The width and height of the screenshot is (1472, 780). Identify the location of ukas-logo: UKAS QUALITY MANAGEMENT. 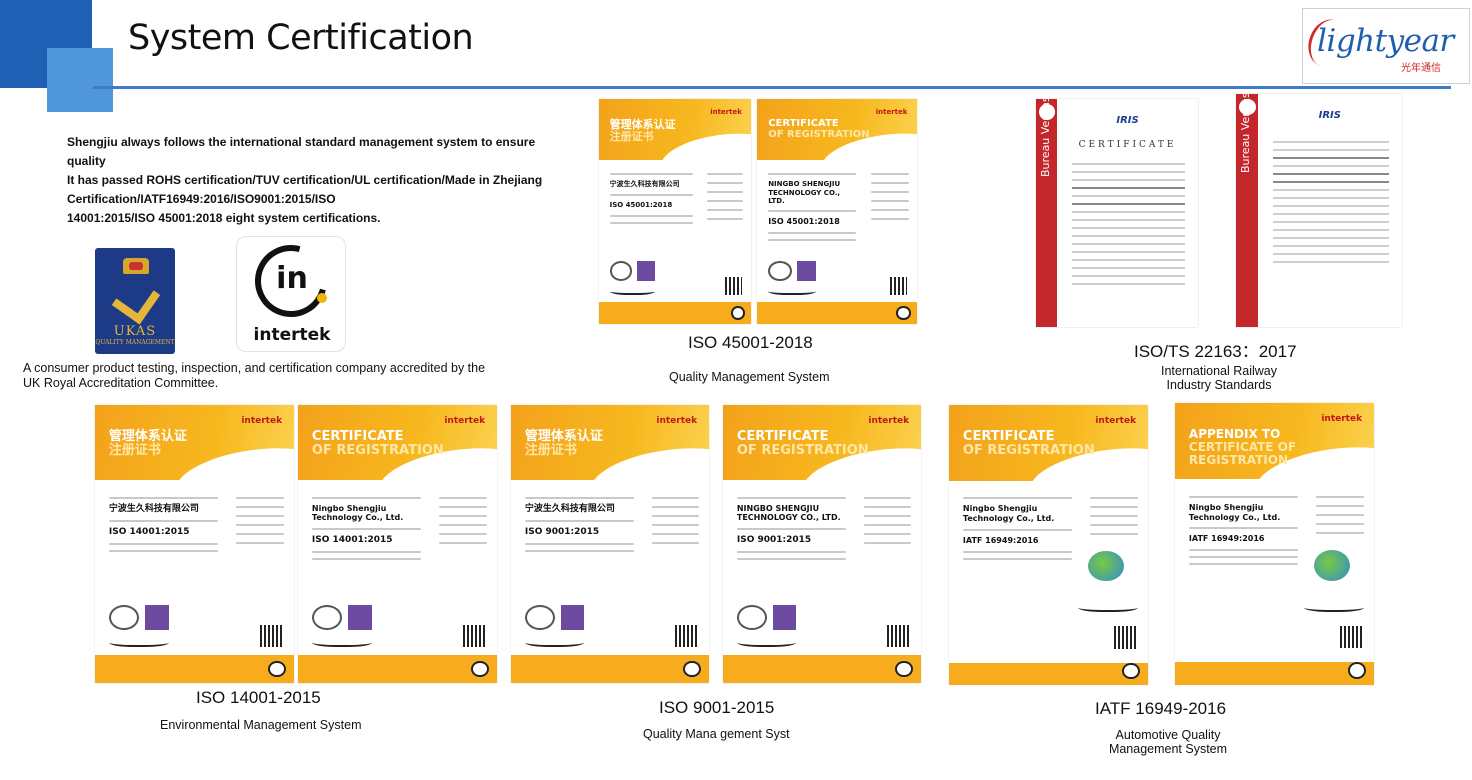
(135, 301).